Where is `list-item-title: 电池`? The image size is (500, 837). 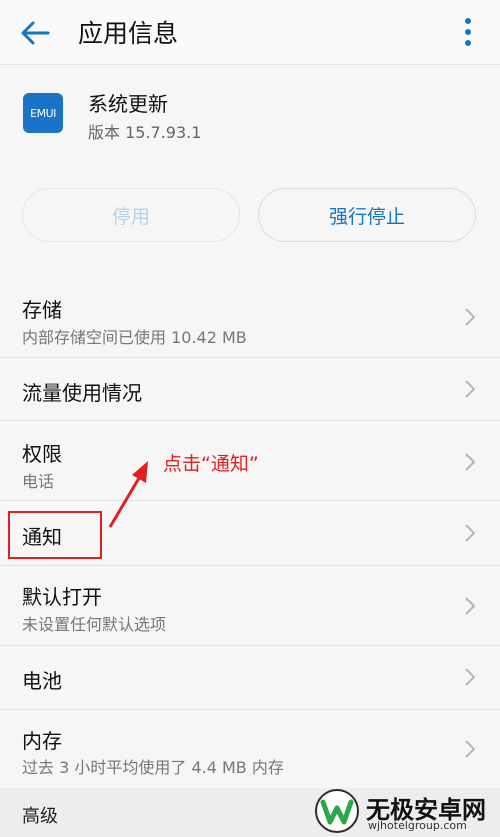 list-item-title: 电池 is located at coordinates (42, 681).